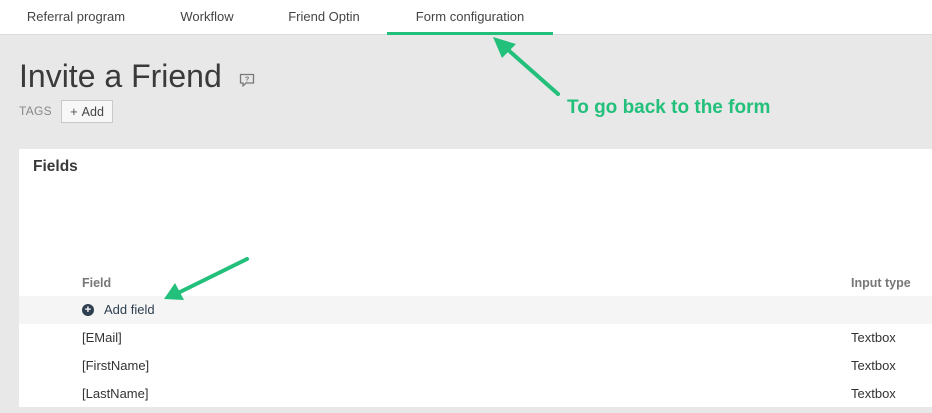  I want to click on column-header-input-type: Input type, so click(881, 283).